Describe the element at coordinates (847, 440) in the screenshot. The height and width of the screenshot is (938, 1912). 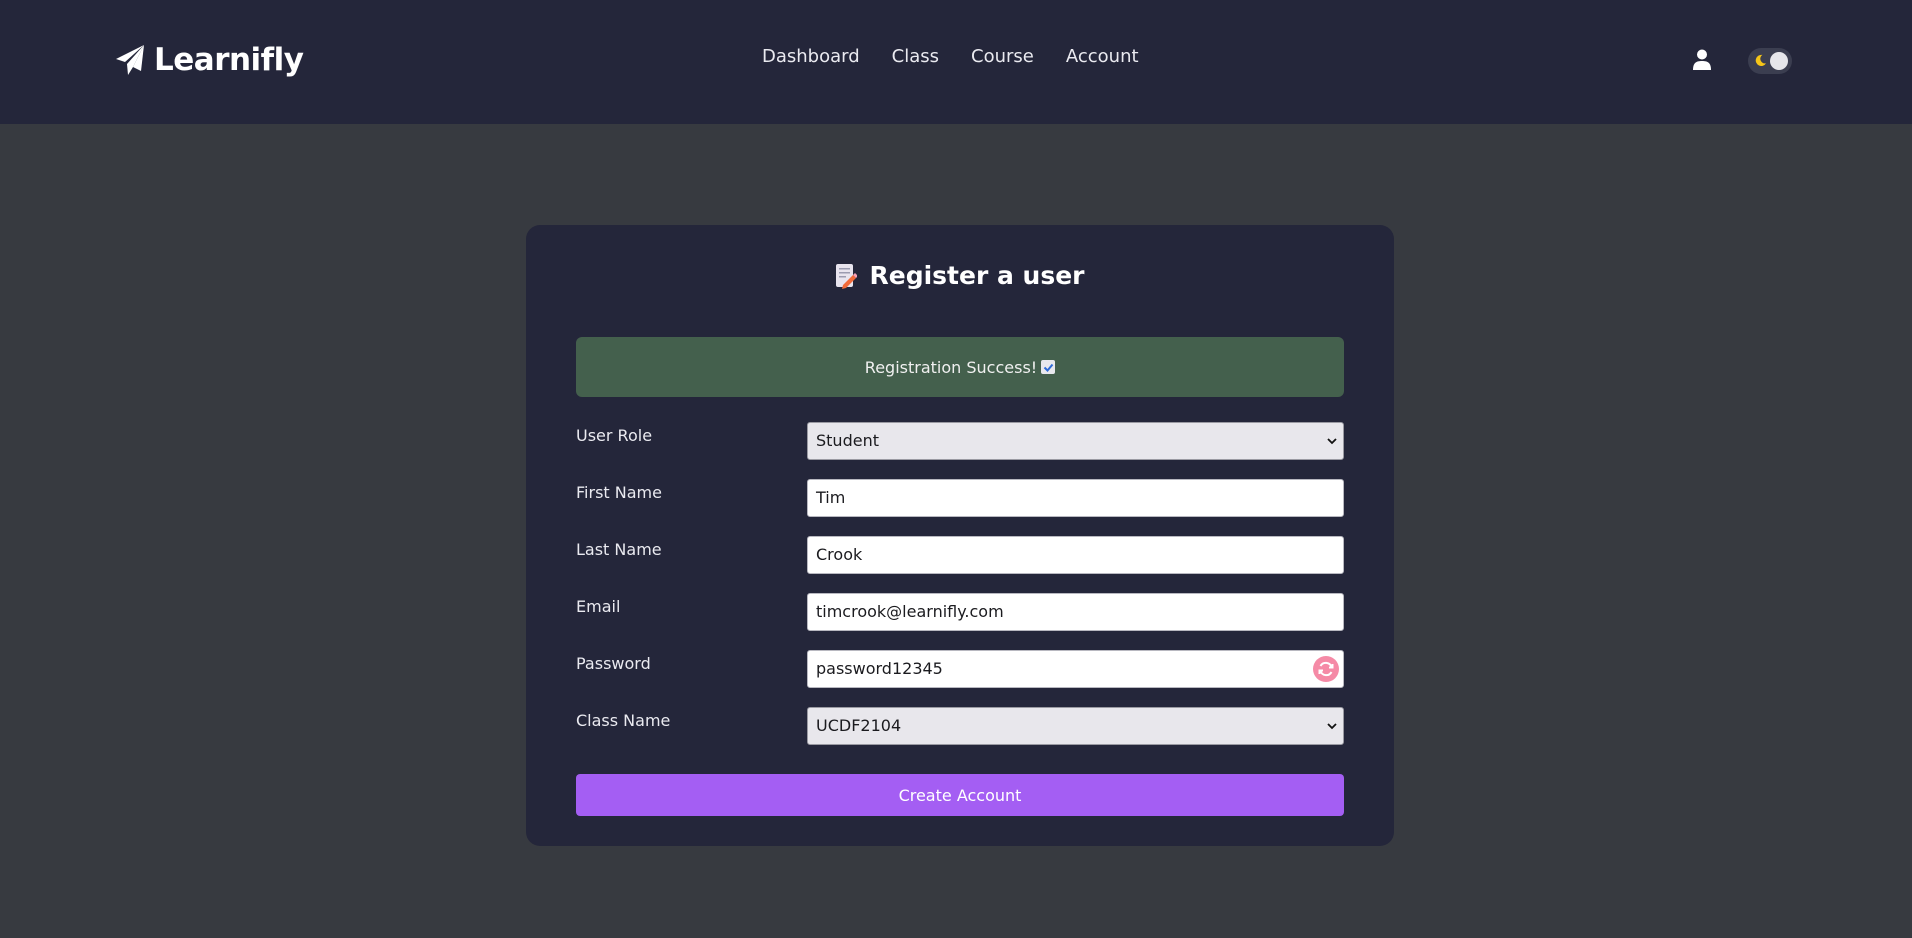
I see `user-role-value: Student` at that location.